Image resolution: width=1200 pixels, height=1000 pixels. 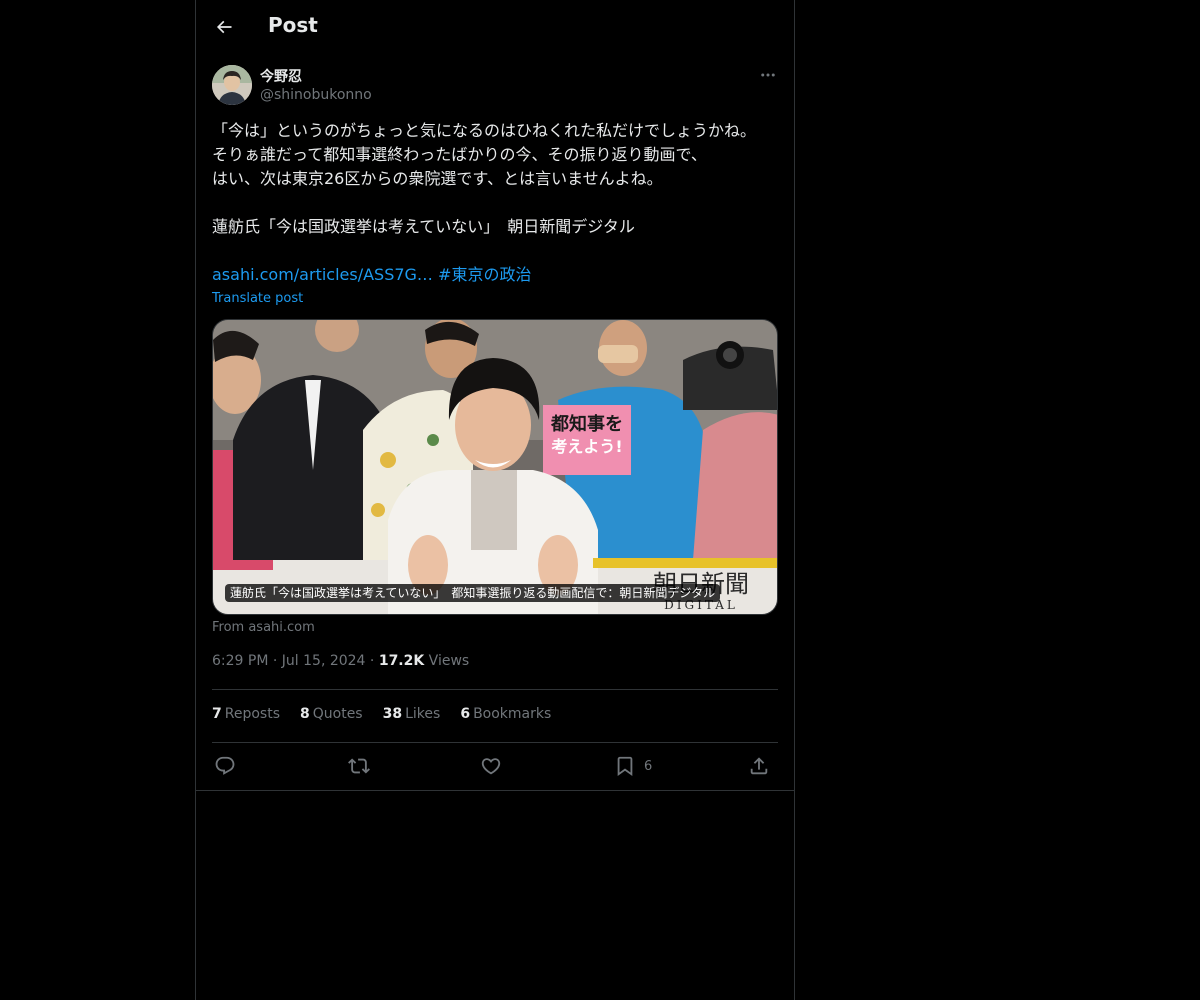 I want to click on engagement-stats: 7 Reposts 8 Quotes 38 Likes 6 Bookmarks, so click(x=381, y=714).